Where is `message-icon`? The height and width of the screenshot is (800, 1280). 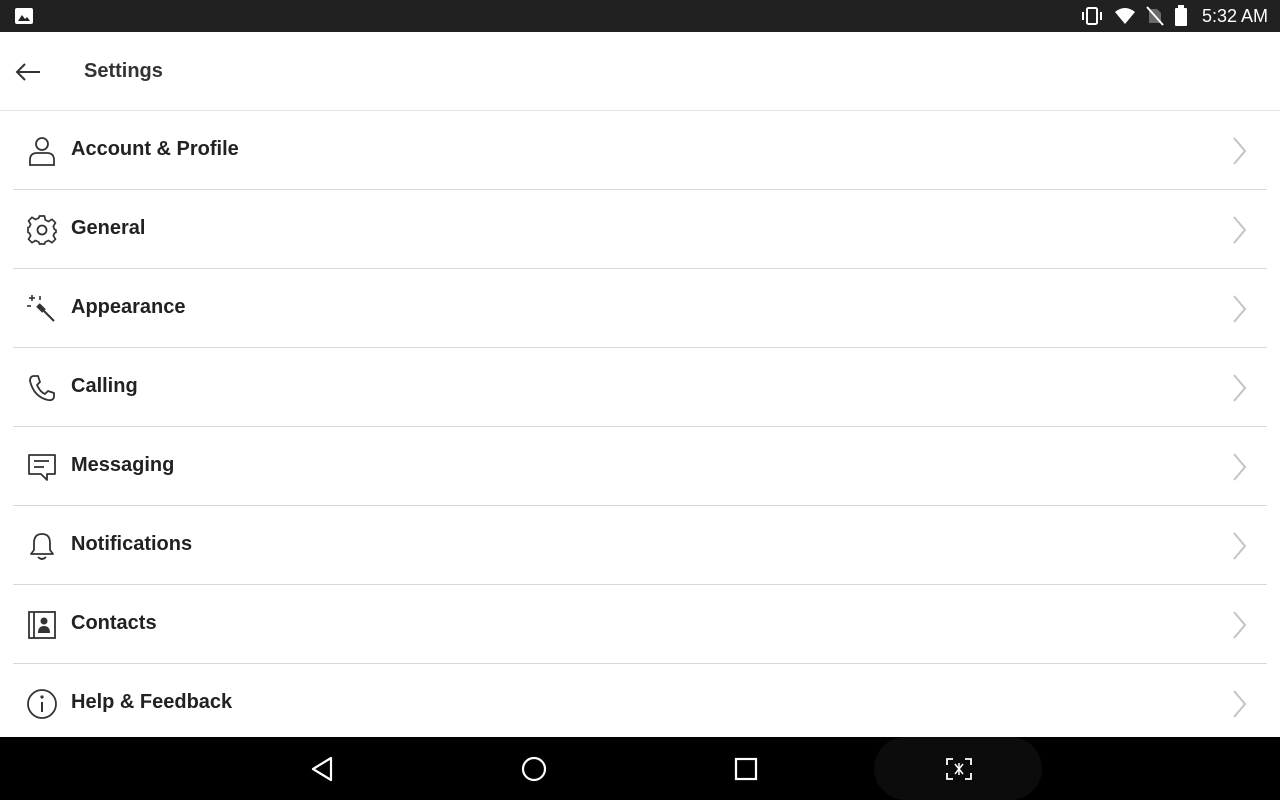
message-icon is located at coordinates (42, 467).